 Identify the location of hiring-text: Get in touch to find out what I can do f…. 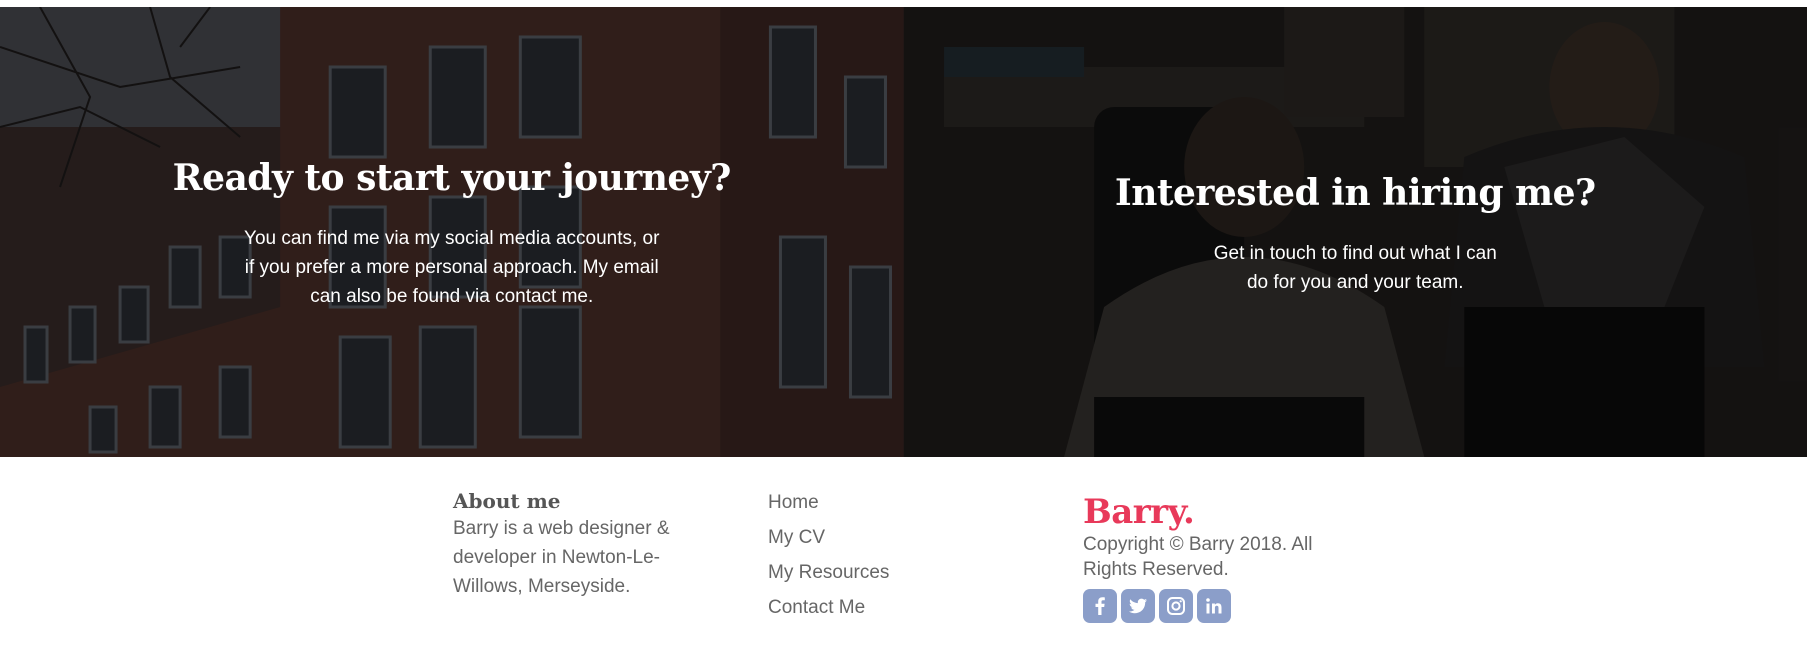
(1355, 268).